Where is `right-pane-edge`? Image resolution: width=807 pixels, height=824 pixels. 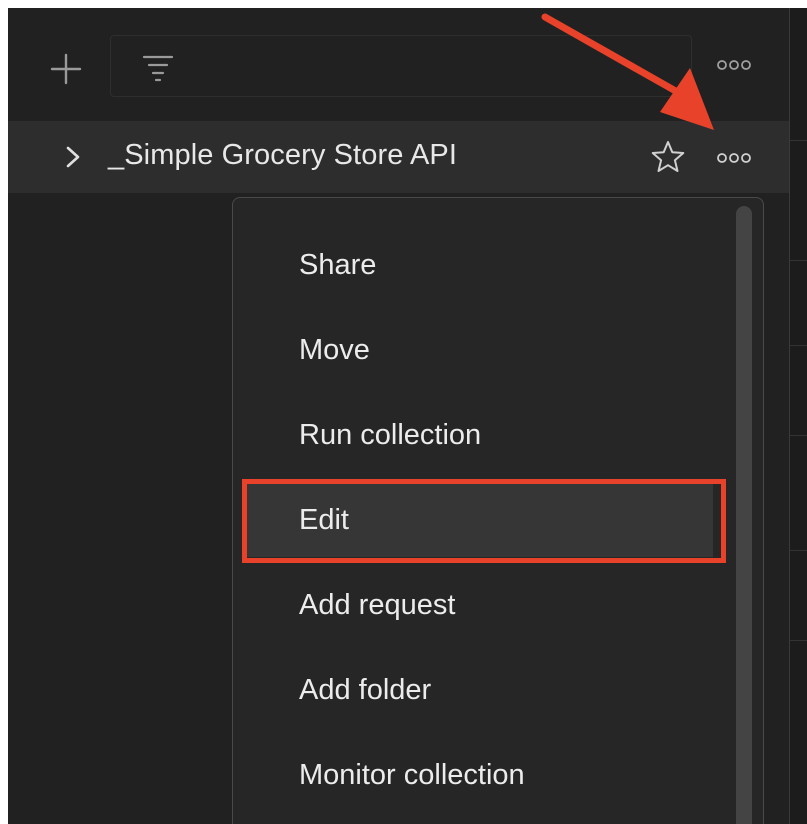
right-pane-edge is located at coordinates (798, 416).